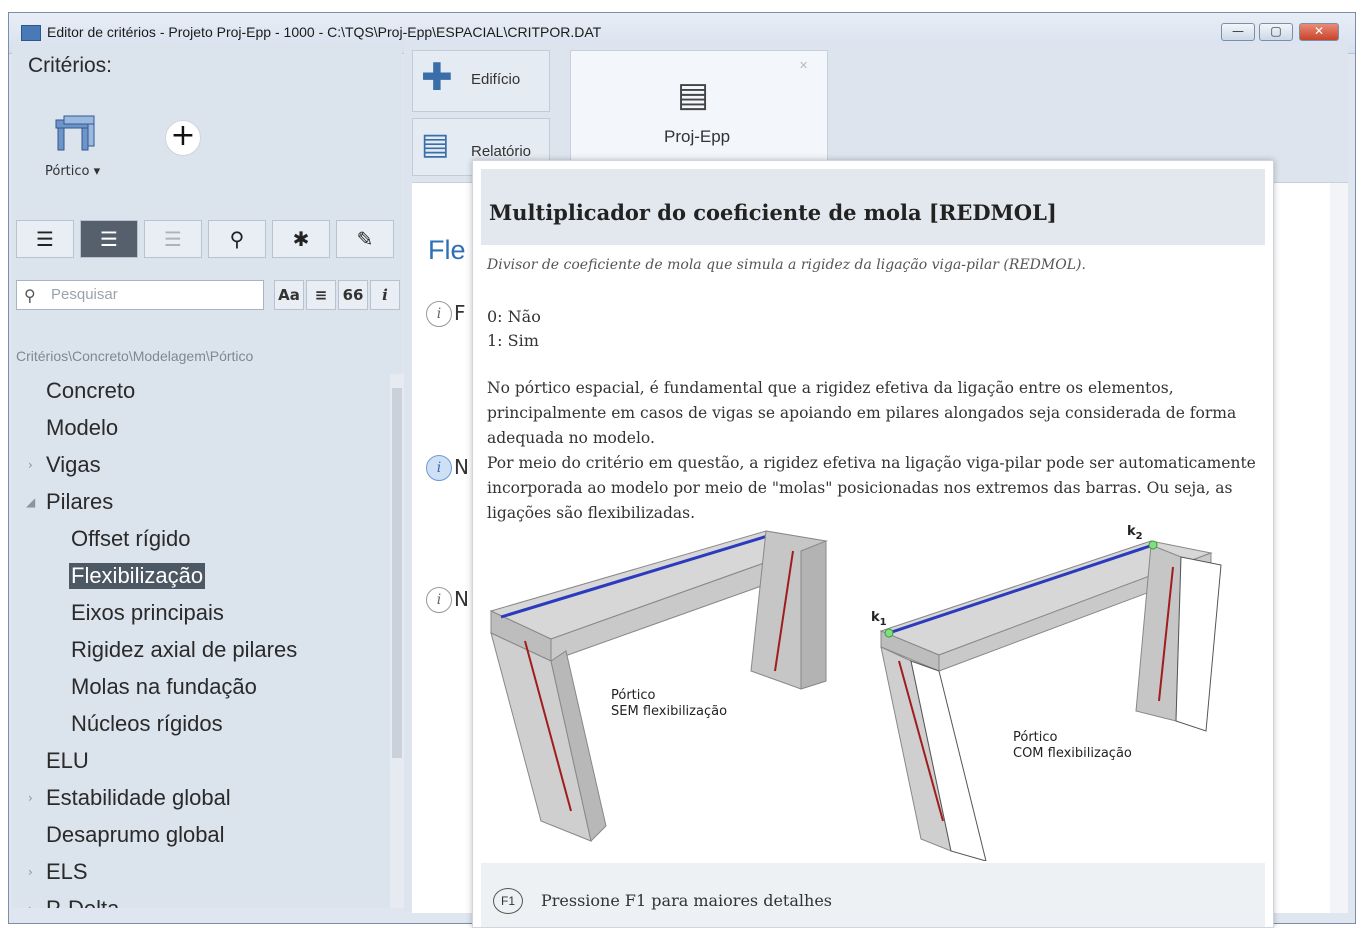 This screenshot has width=1364, height=928. What do you see at coordinates (501, 151) in the screenshot?
I see `relatorio-label: Relatório` at bounding box center [501, 151].